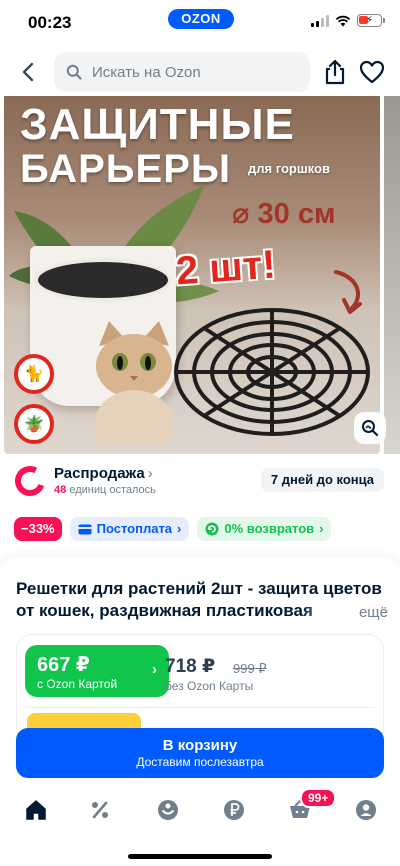  I want to click on ozon-card-price: 667 ₽, so click(63, 665).